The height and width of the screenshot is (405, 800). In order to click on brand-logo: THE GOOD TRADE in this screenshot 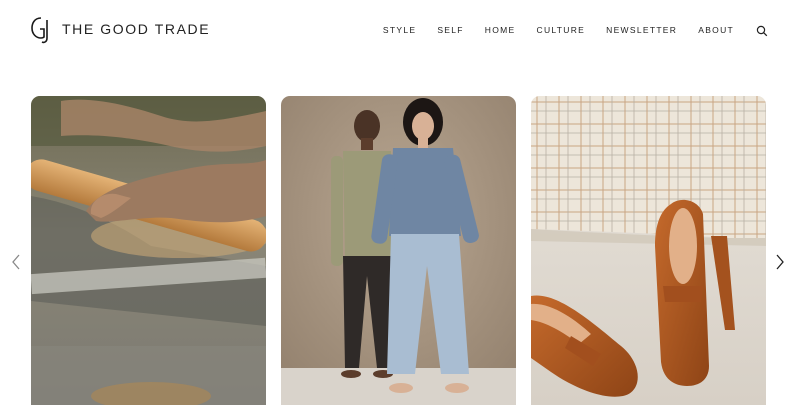, I will do `click(120, 29)`.